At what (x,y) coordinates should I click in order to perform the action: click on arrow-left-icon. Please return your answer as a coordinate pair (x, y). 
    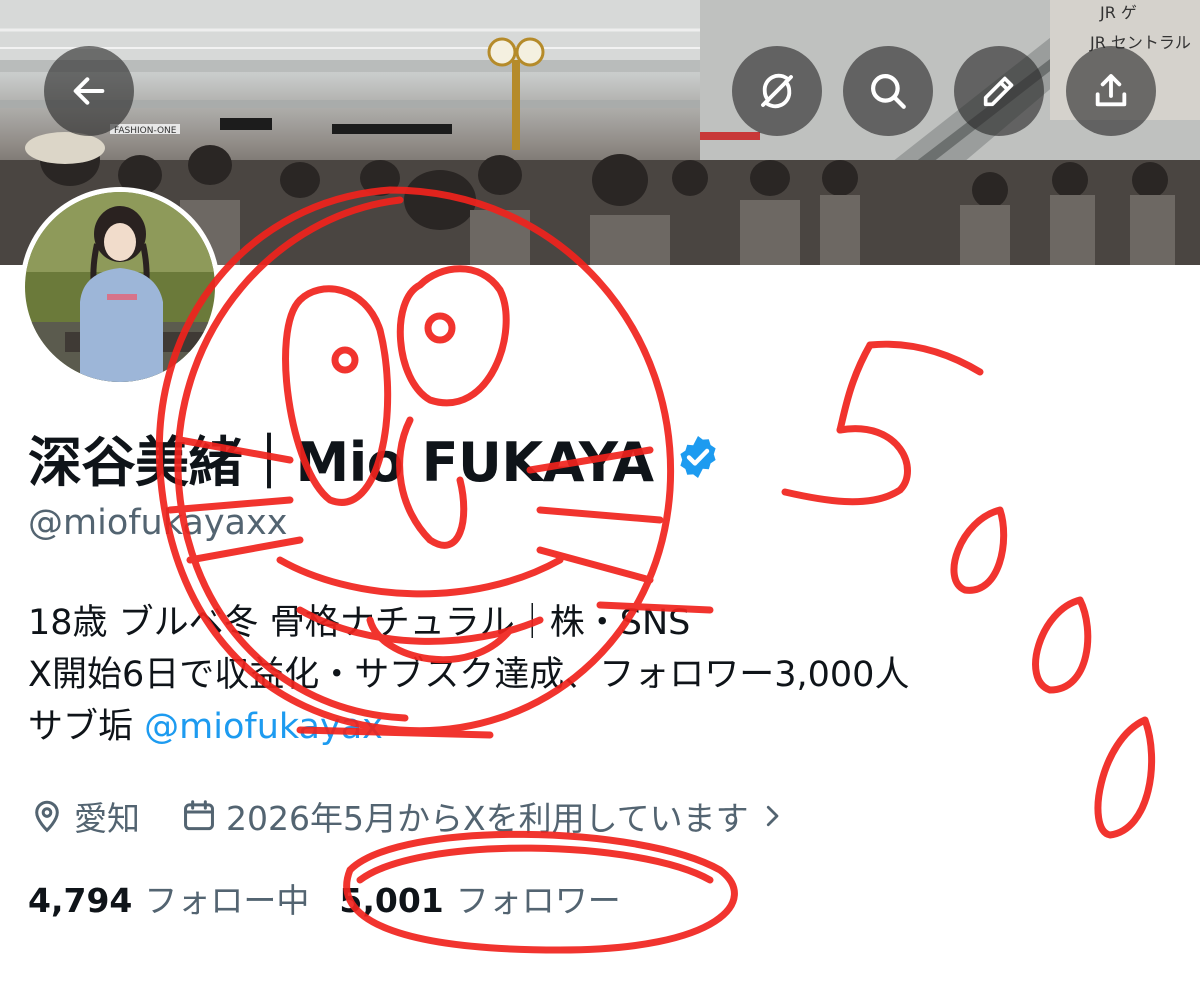
    Looking at the image, I should click on (89, 91).